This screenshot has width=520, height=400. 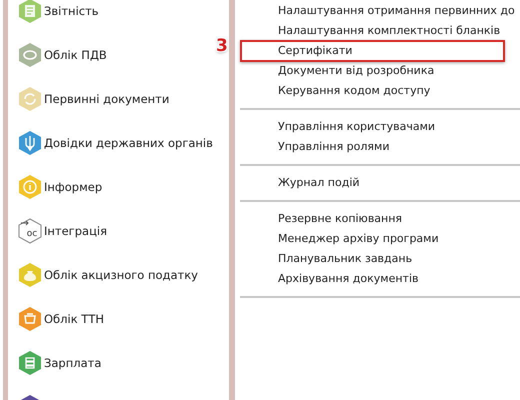 I want to click on integration-icon: ос, so click(x=30, y=231).